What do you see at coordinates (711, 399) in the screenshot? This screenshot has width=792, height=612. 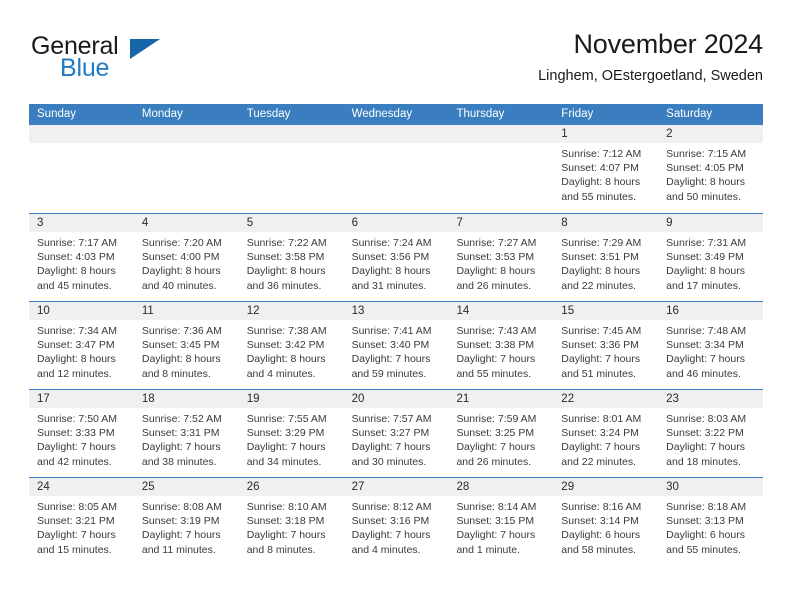 I see `day-number-band: 23` at bounding box center [711, 399].